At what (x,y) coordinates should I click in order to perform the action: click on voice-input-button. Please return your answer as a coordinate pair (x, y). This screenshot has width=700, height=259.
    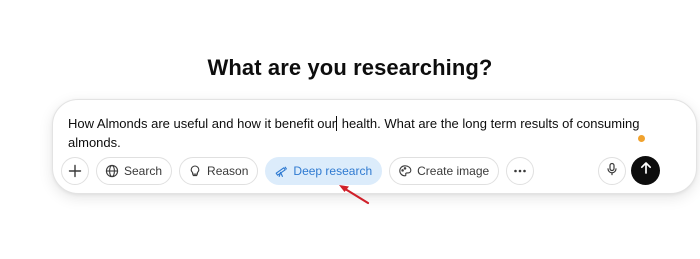
    Looking at the image, I should click on (612, 171).